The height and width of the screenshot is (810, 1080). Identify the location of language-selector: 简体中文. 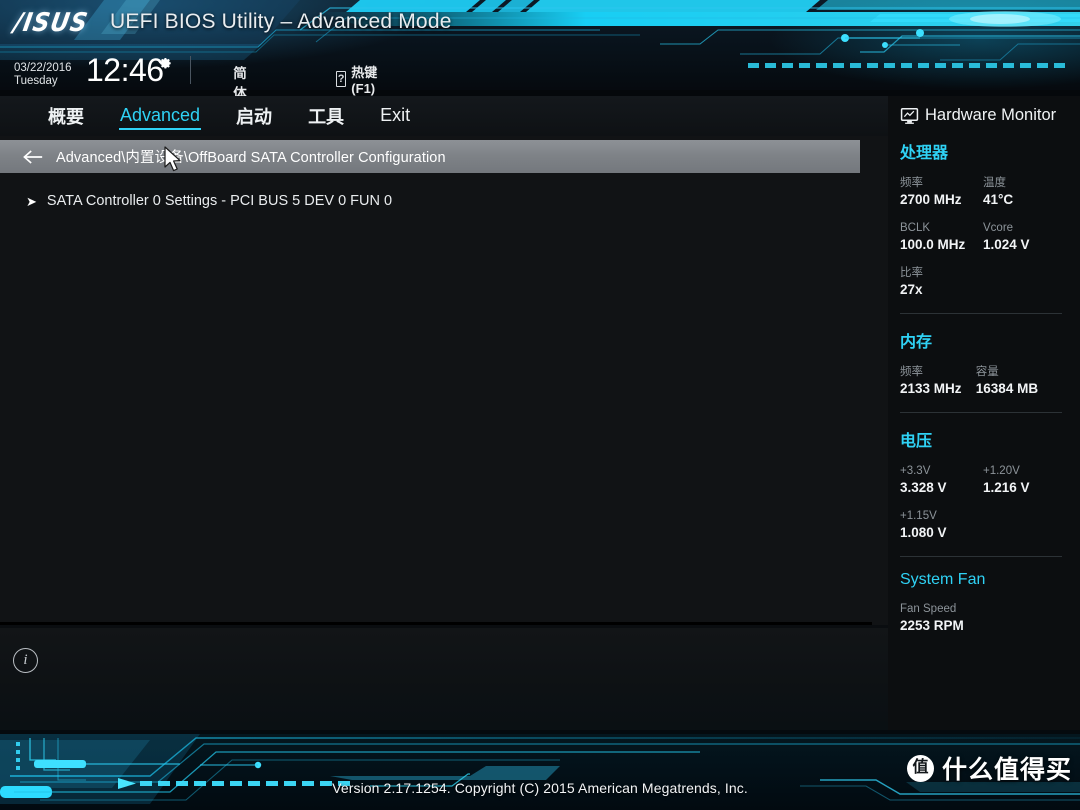
(238, 79).